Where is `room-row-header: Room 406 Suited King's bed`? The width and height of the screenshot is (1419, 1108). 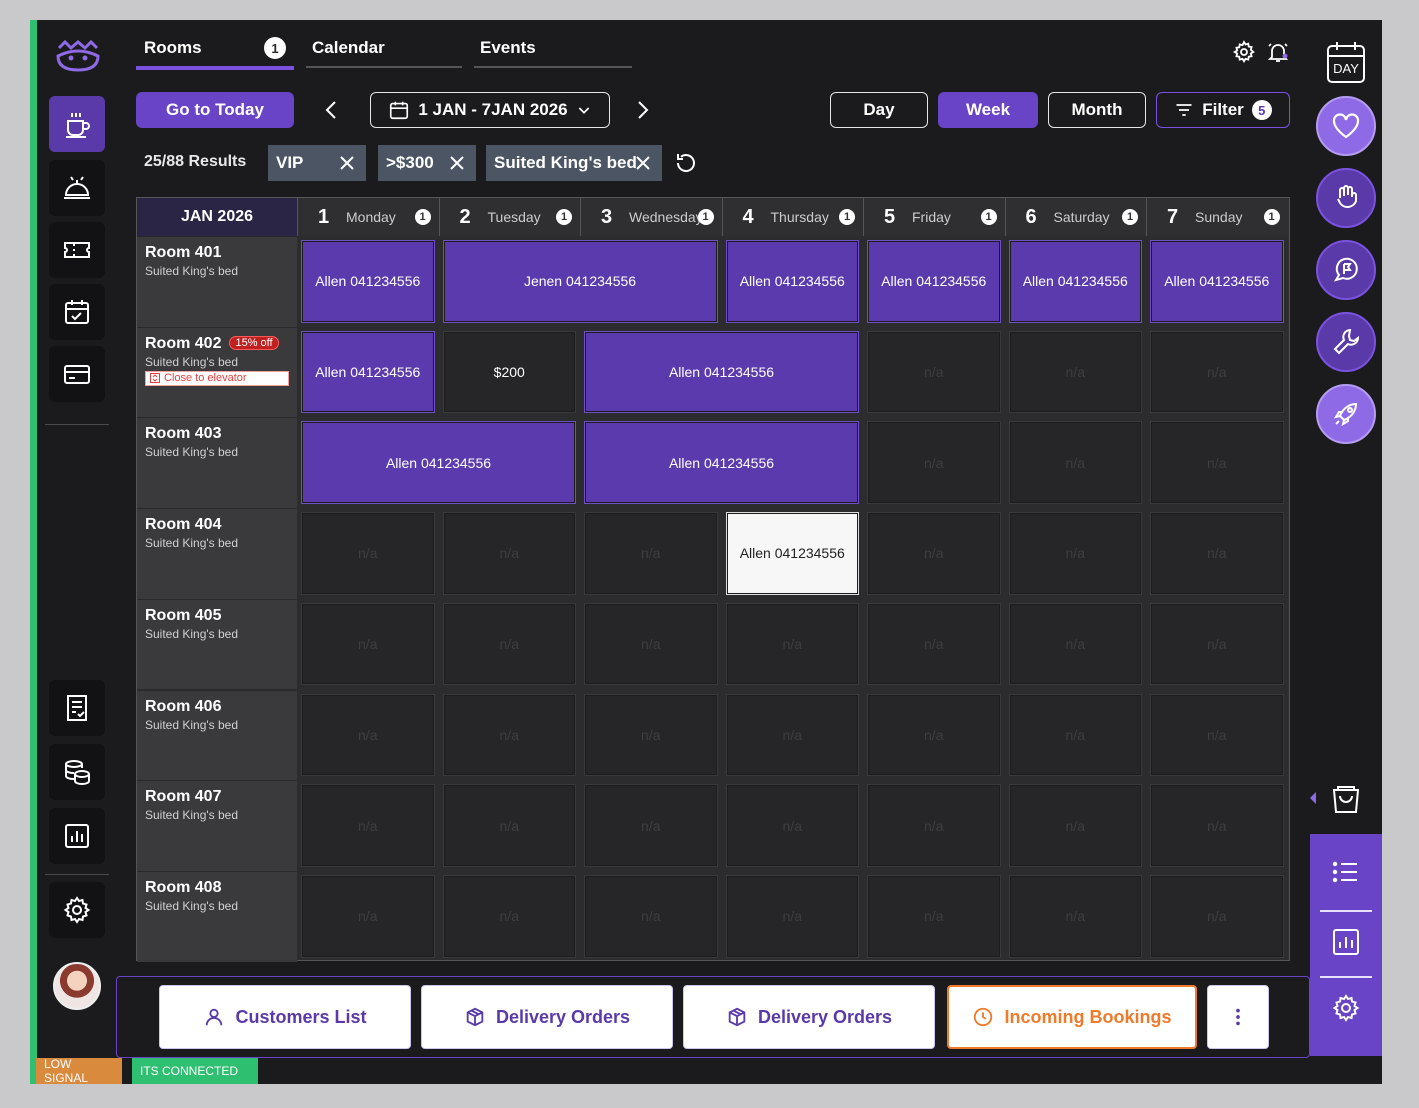
room-row-header: Room 406 Suited King's bed is located at coordinates (217, 735).